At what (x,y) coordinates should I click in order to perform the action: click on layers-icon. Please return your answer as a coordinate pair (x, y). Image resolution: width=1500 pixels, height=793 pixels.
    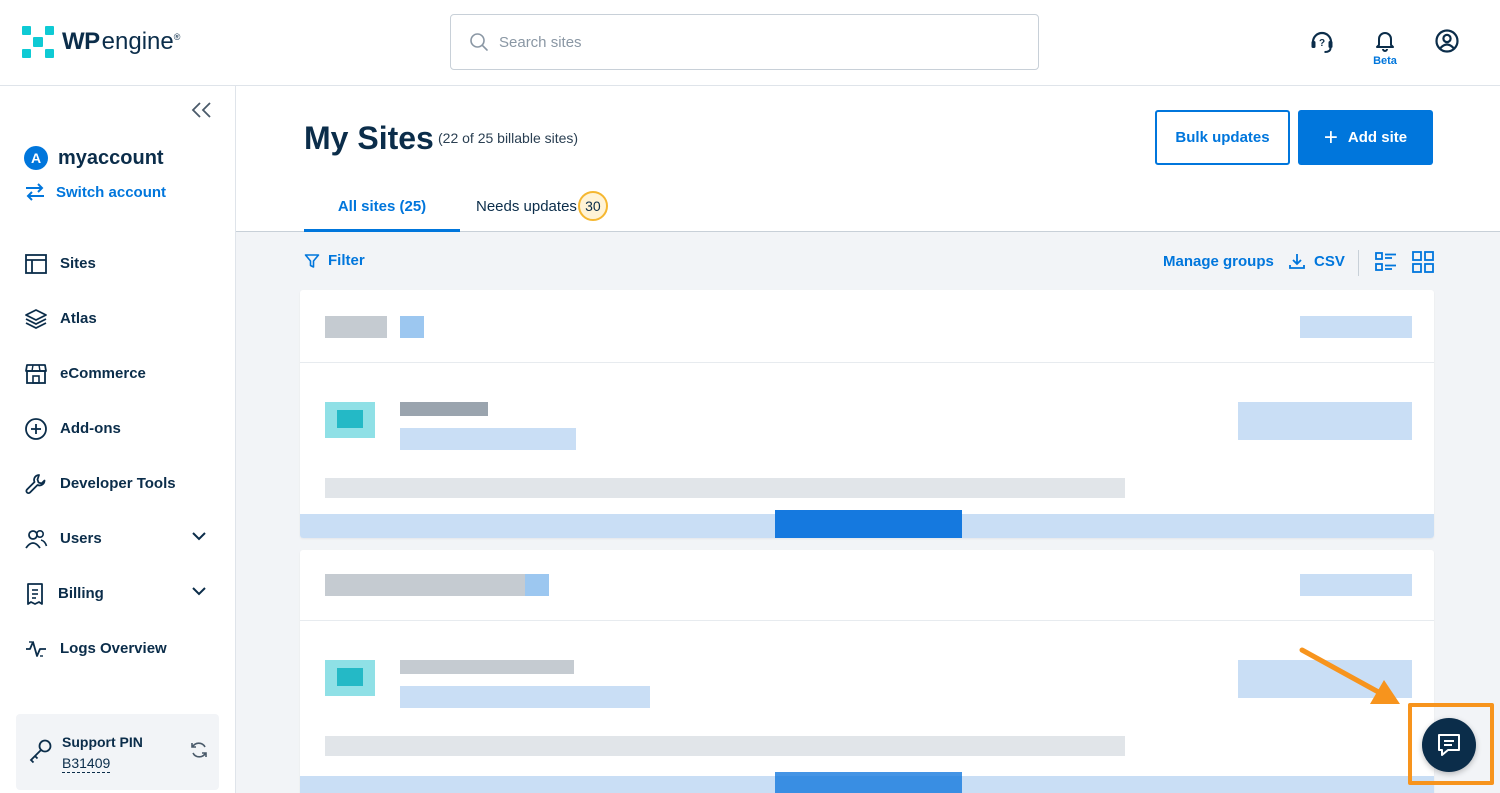
    Looking at the image, I should click on (36, 318).